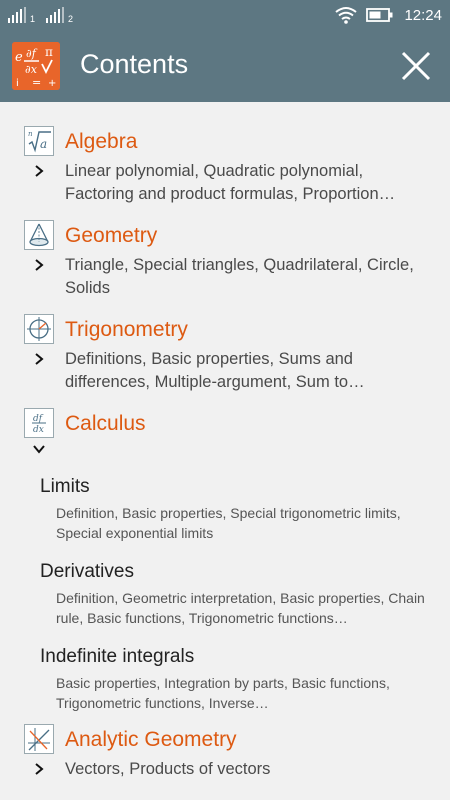 The height and width of the screenshot is (800, 450). I want to click on subsection-title: Limits, so click(65, 487).